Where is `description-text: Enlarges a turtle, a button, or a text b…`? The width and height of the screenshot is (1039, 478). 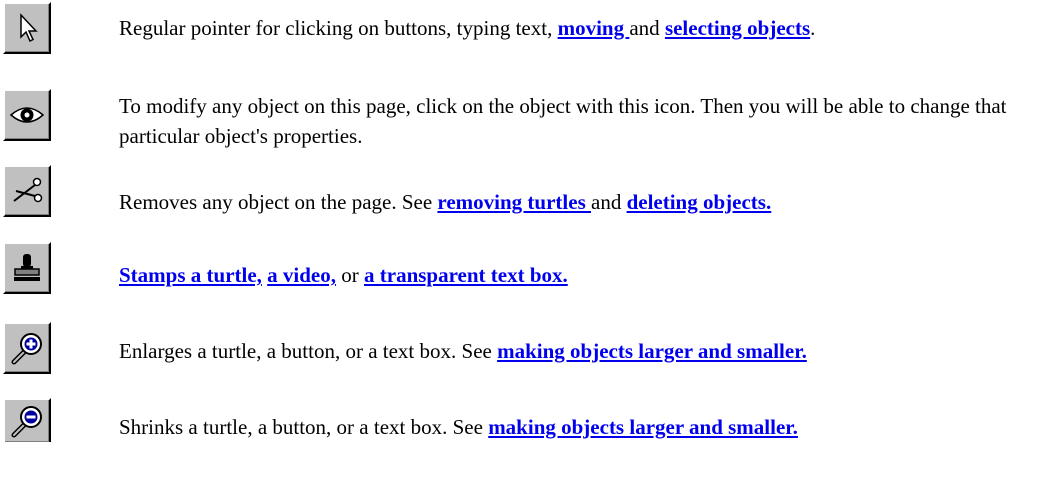
description-text: Enlarges a turtle, a button, or a text b… is located at coordinates (308, 351).